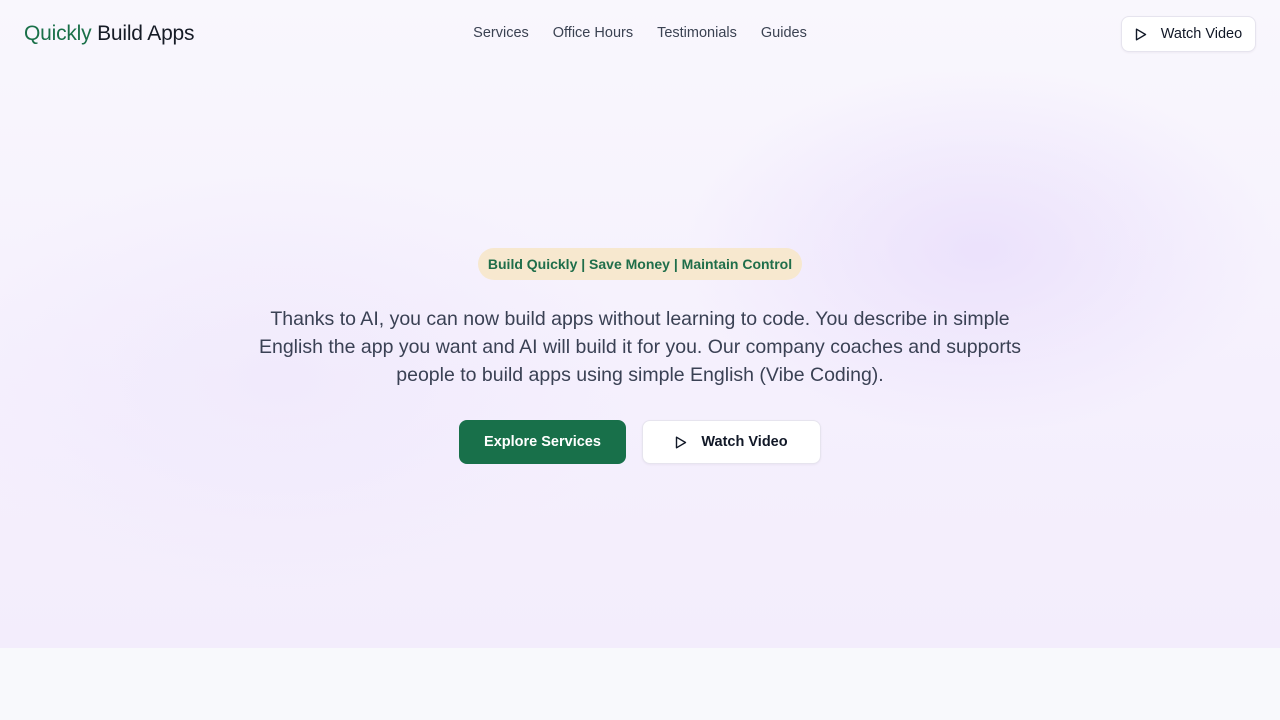  What do you see at coordinates (593, 33) in the screenshot?
I see `nav-link-office-hours: Office Hours` at bounding box center [593, 33].